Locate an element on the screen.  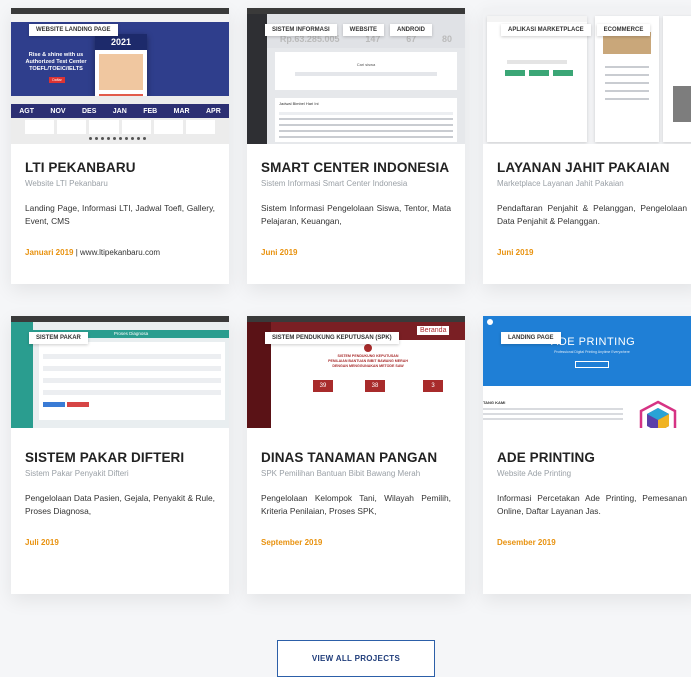
hero-button is located at coordinates (592, 364).